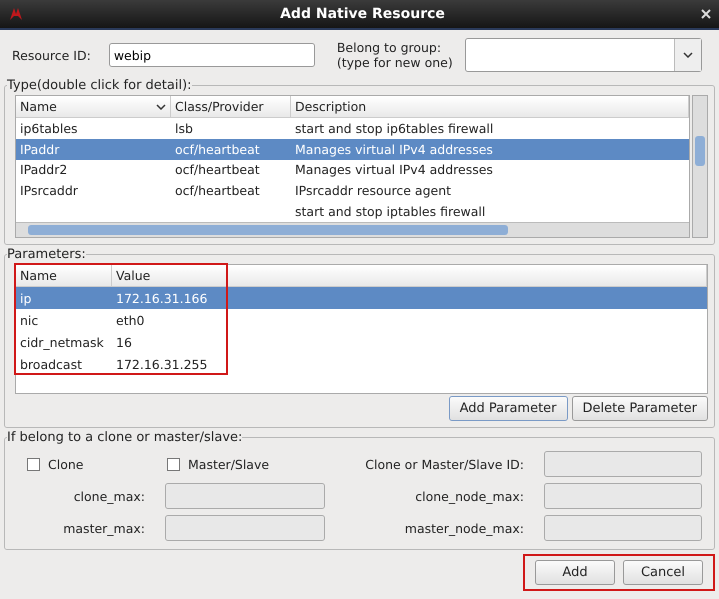 Image resolution: width=719 pixels, height=599 pixels. I want to click on field-label: master_node_max:, so click(464, 528).